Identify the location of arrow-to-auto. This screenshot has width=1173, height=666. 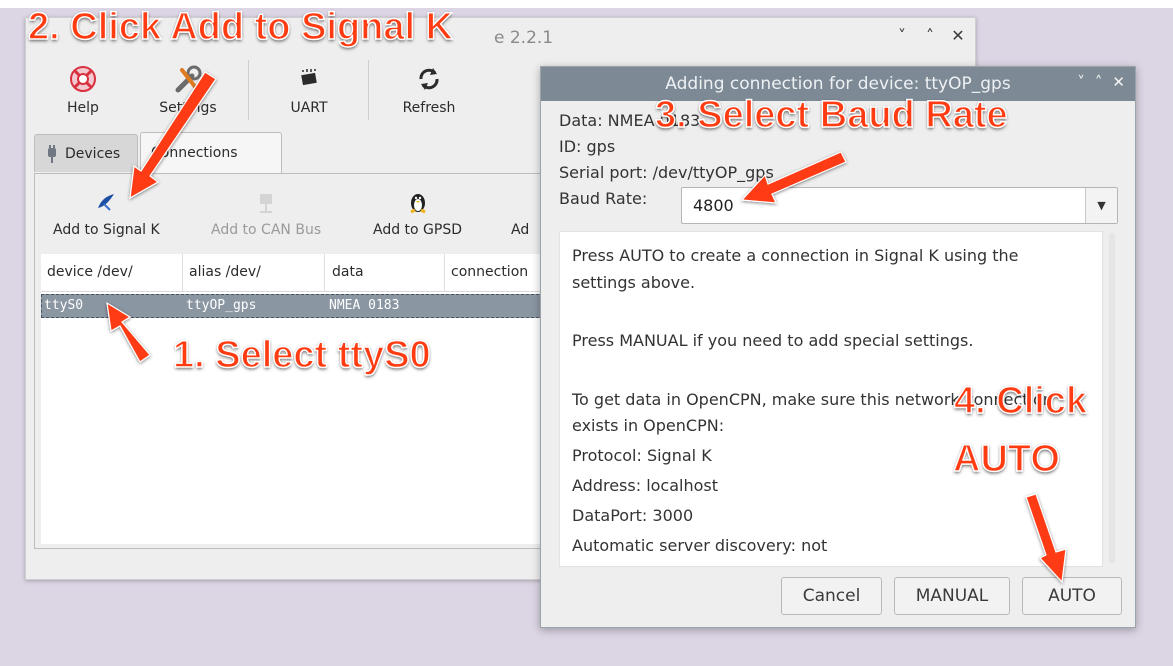
(1046, 538).